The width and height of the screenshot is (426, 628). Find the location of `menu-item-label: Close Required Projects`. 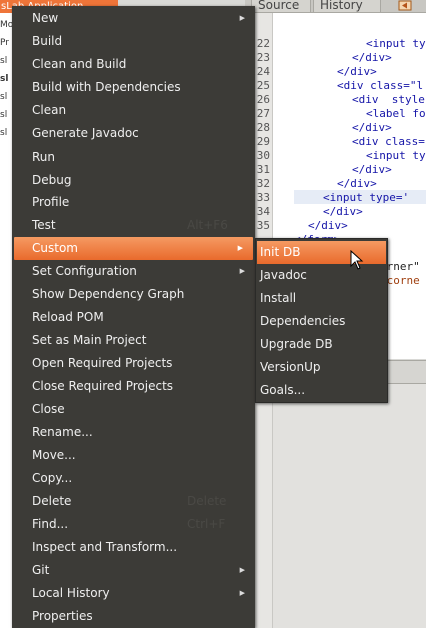

menu-item-label: Close Required Projects is located at coordinates (103, 386).